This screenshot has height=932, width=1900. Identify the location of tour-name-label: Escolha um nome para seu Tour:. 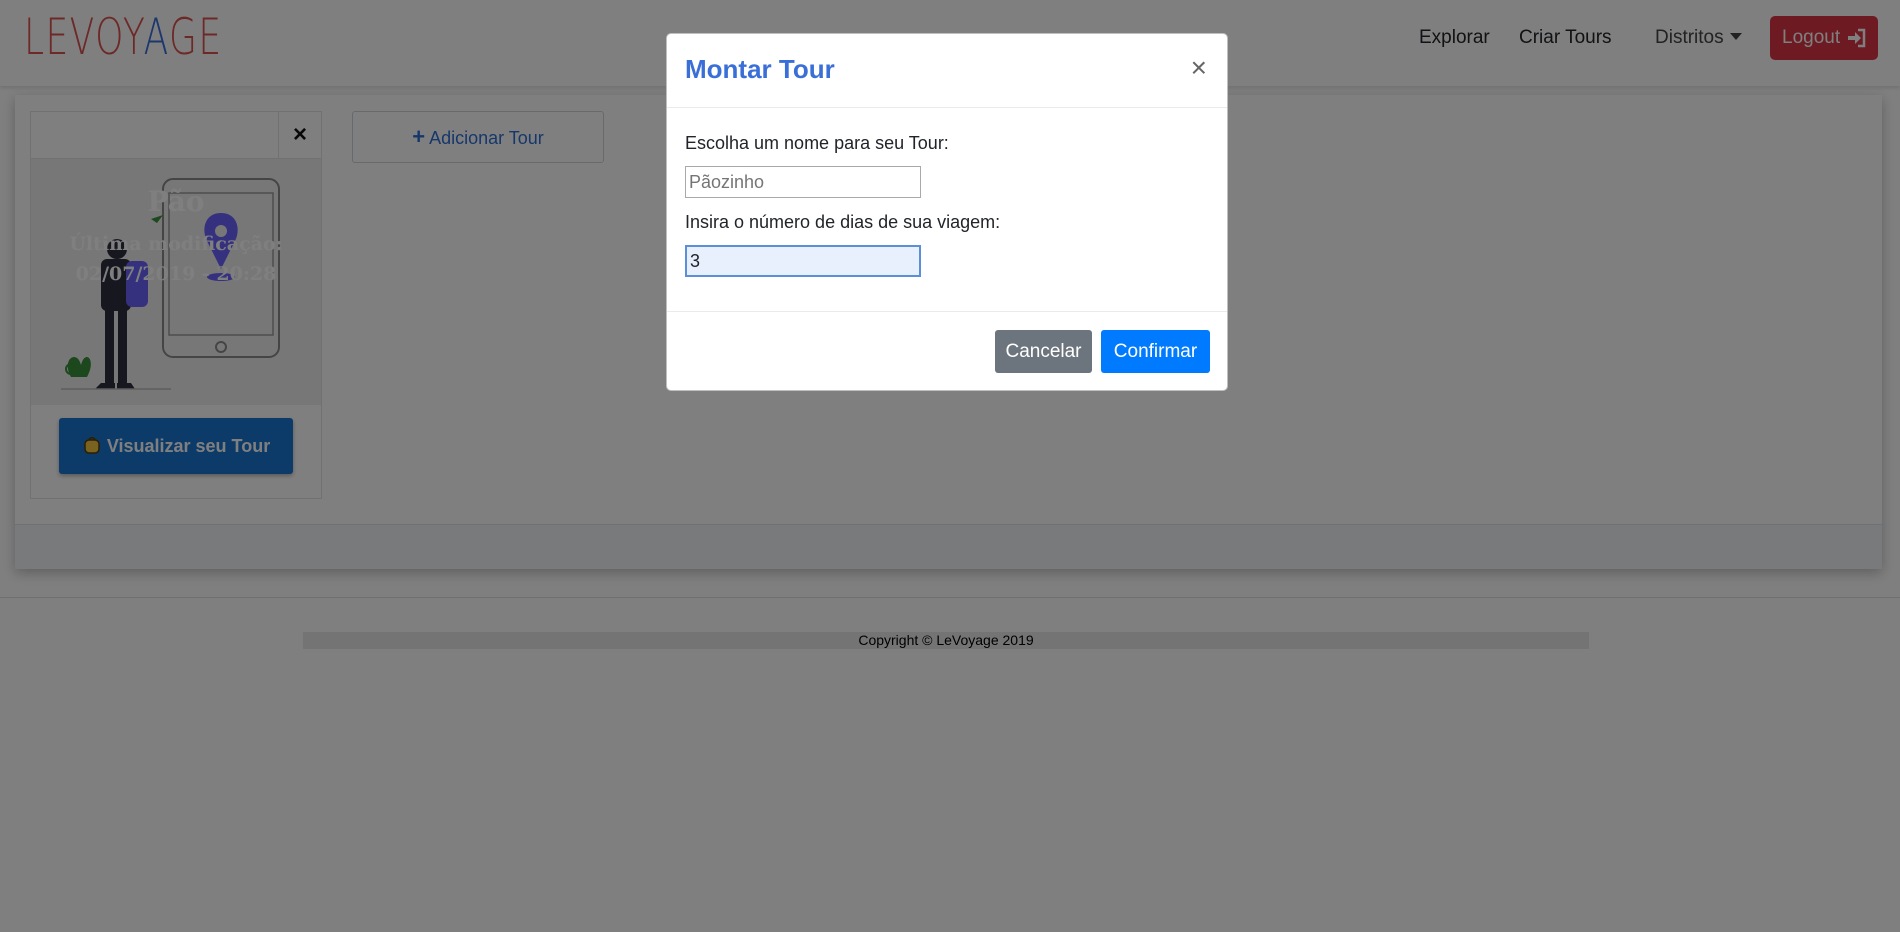
(817, 143).